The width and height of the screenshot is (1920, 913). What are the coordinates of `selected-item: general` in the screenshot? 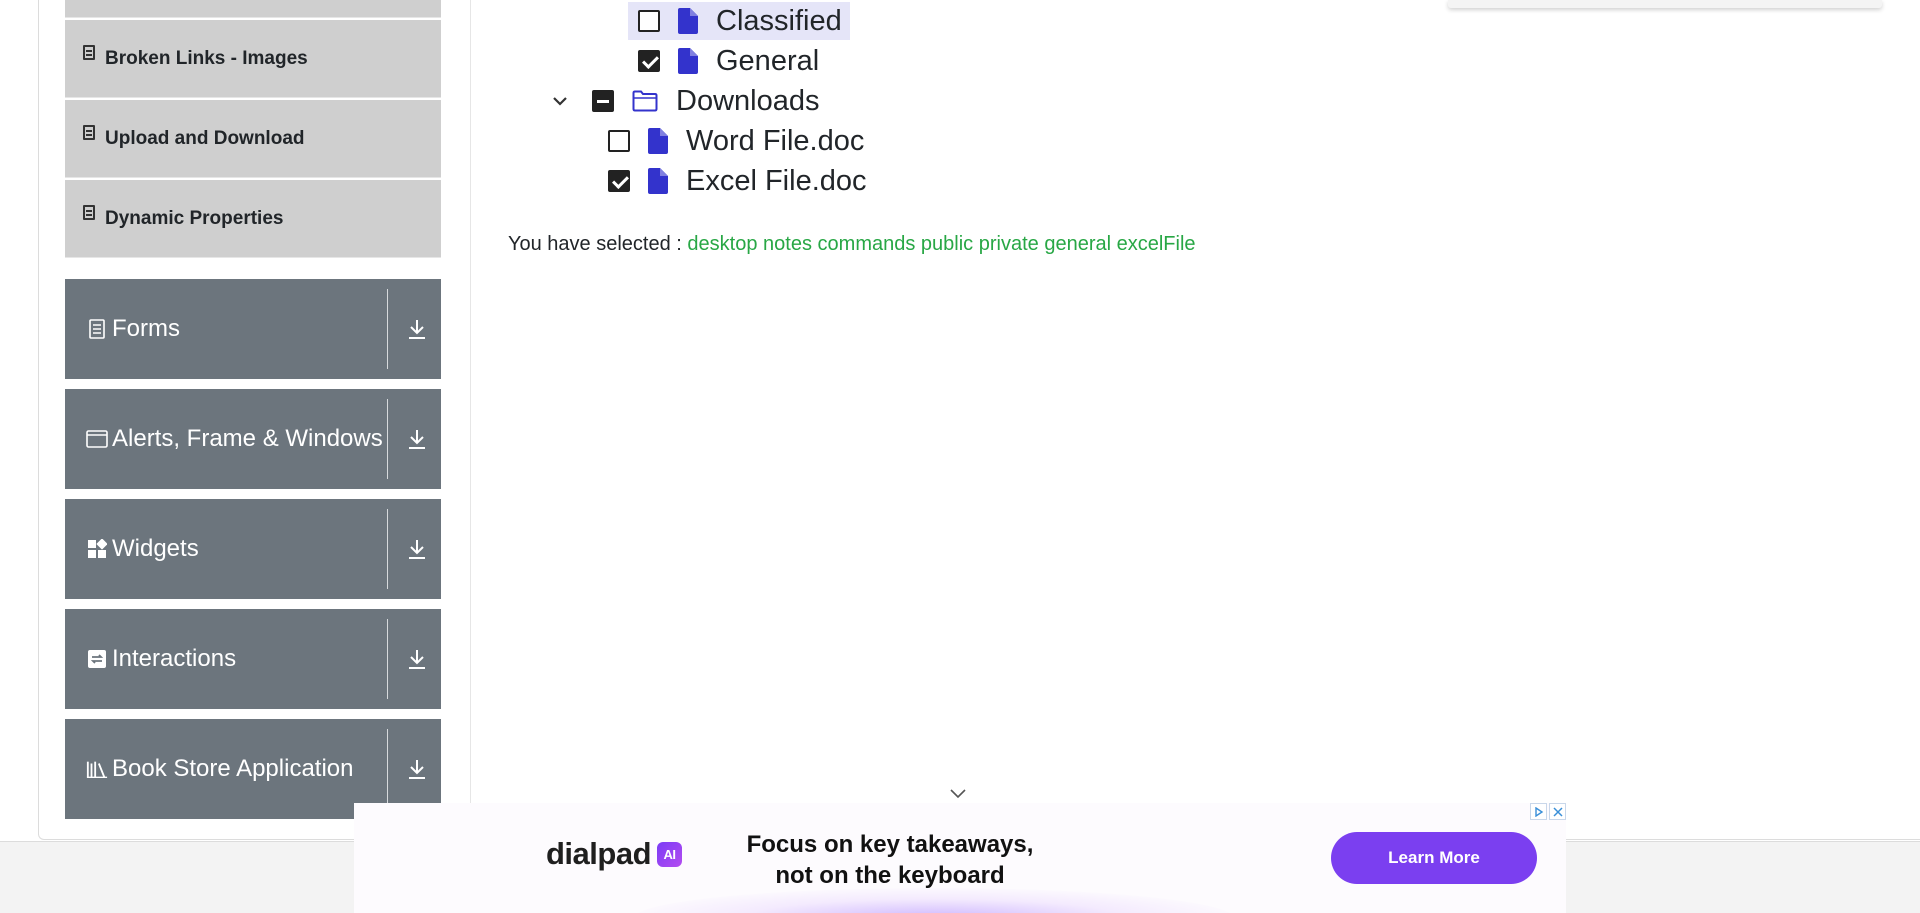 It's located at (1078, 244).